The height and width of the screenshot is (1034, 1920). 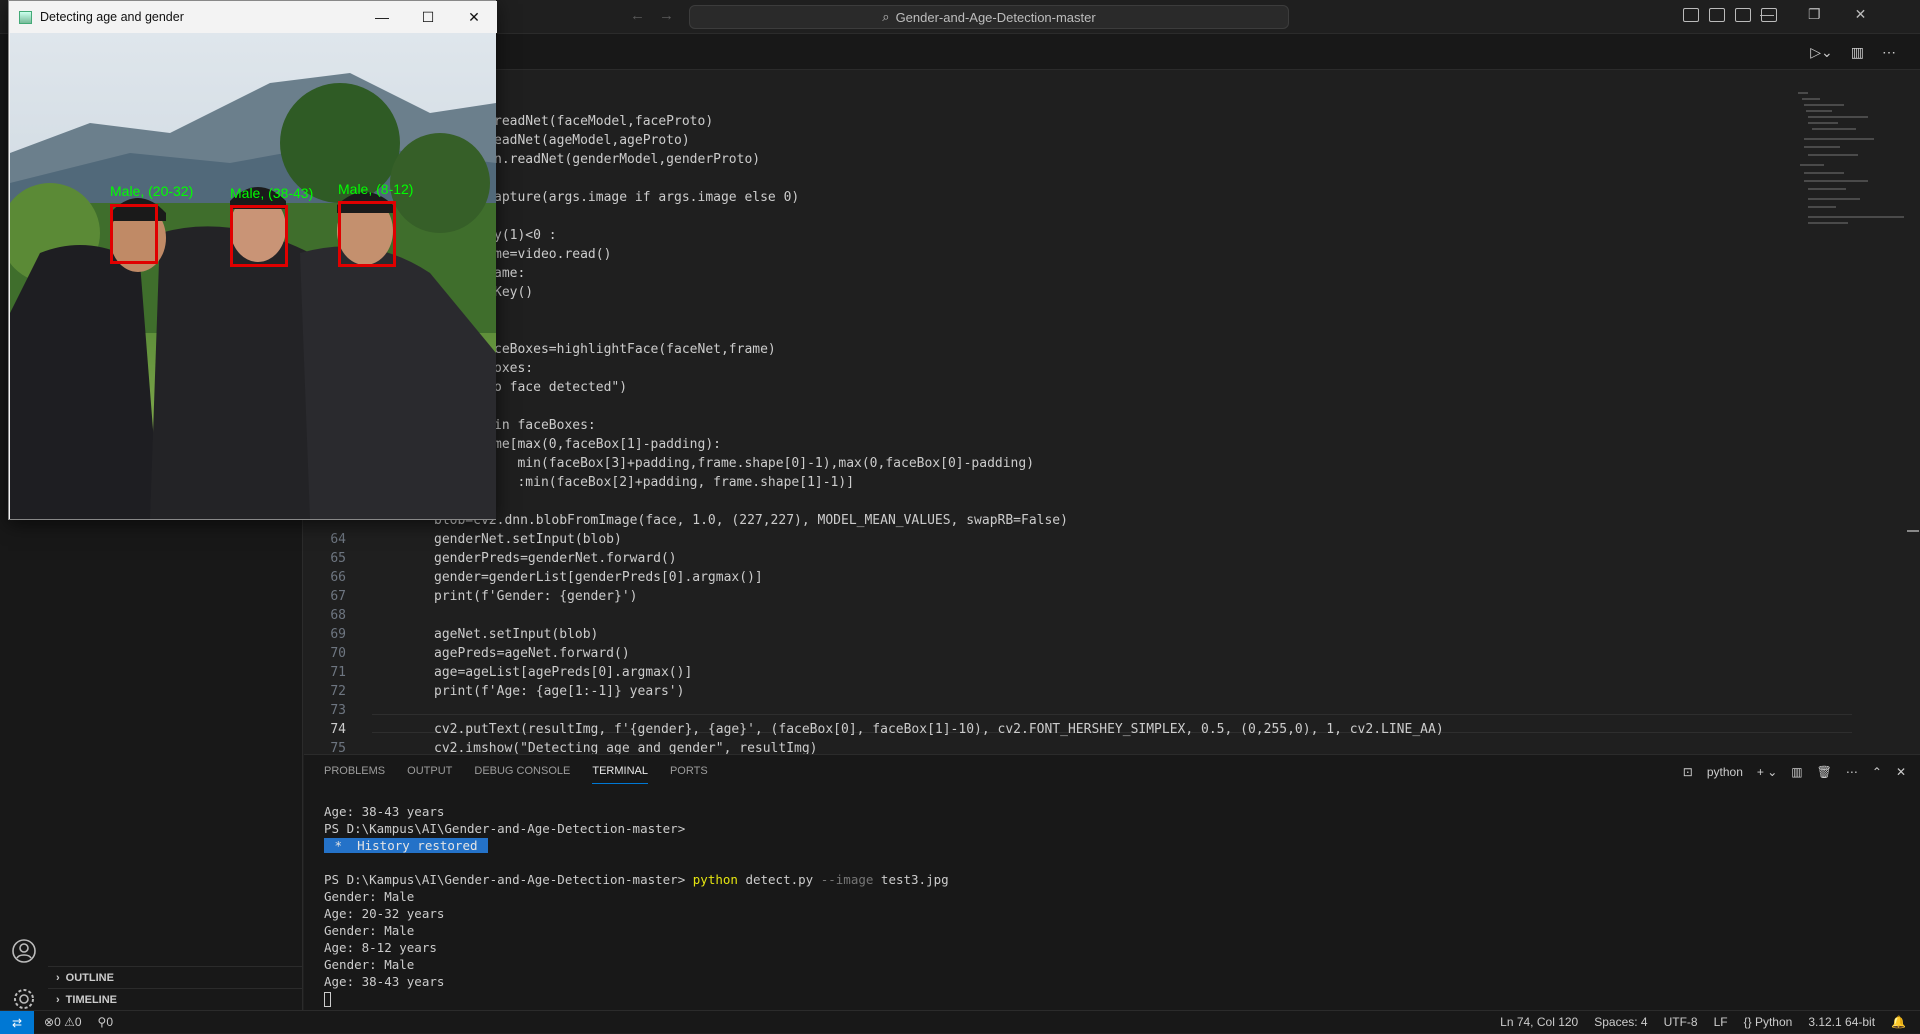 I want to click on run-icon: ▷⌄, so click(x=1821, y=52).